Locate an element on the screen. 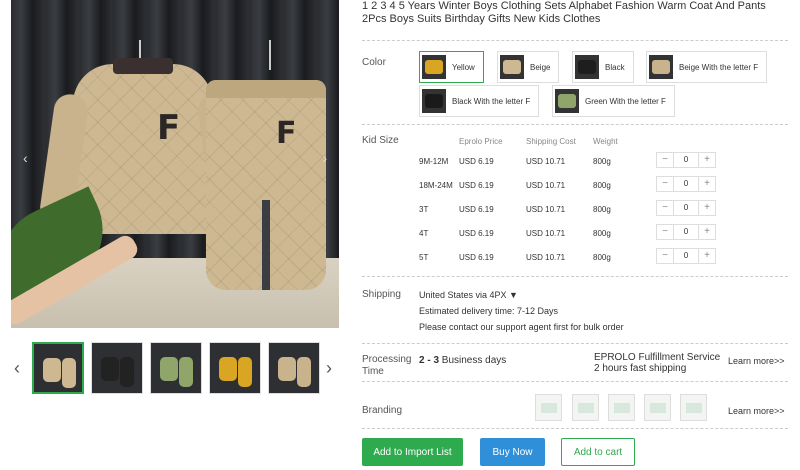 Image resolution: width=800 pixels, height=470 pixels. processing-days: 2 - 3 Business days is located at coordinates (463, 360).